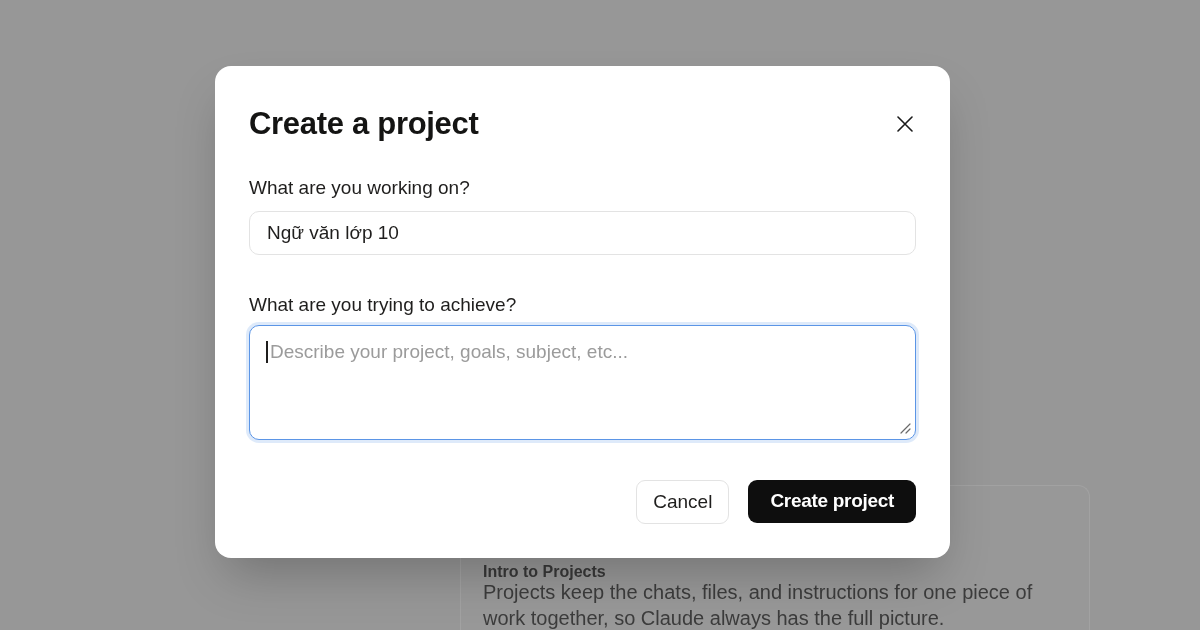  I want to click on dialog-title: Create a project, so click(364, 124).